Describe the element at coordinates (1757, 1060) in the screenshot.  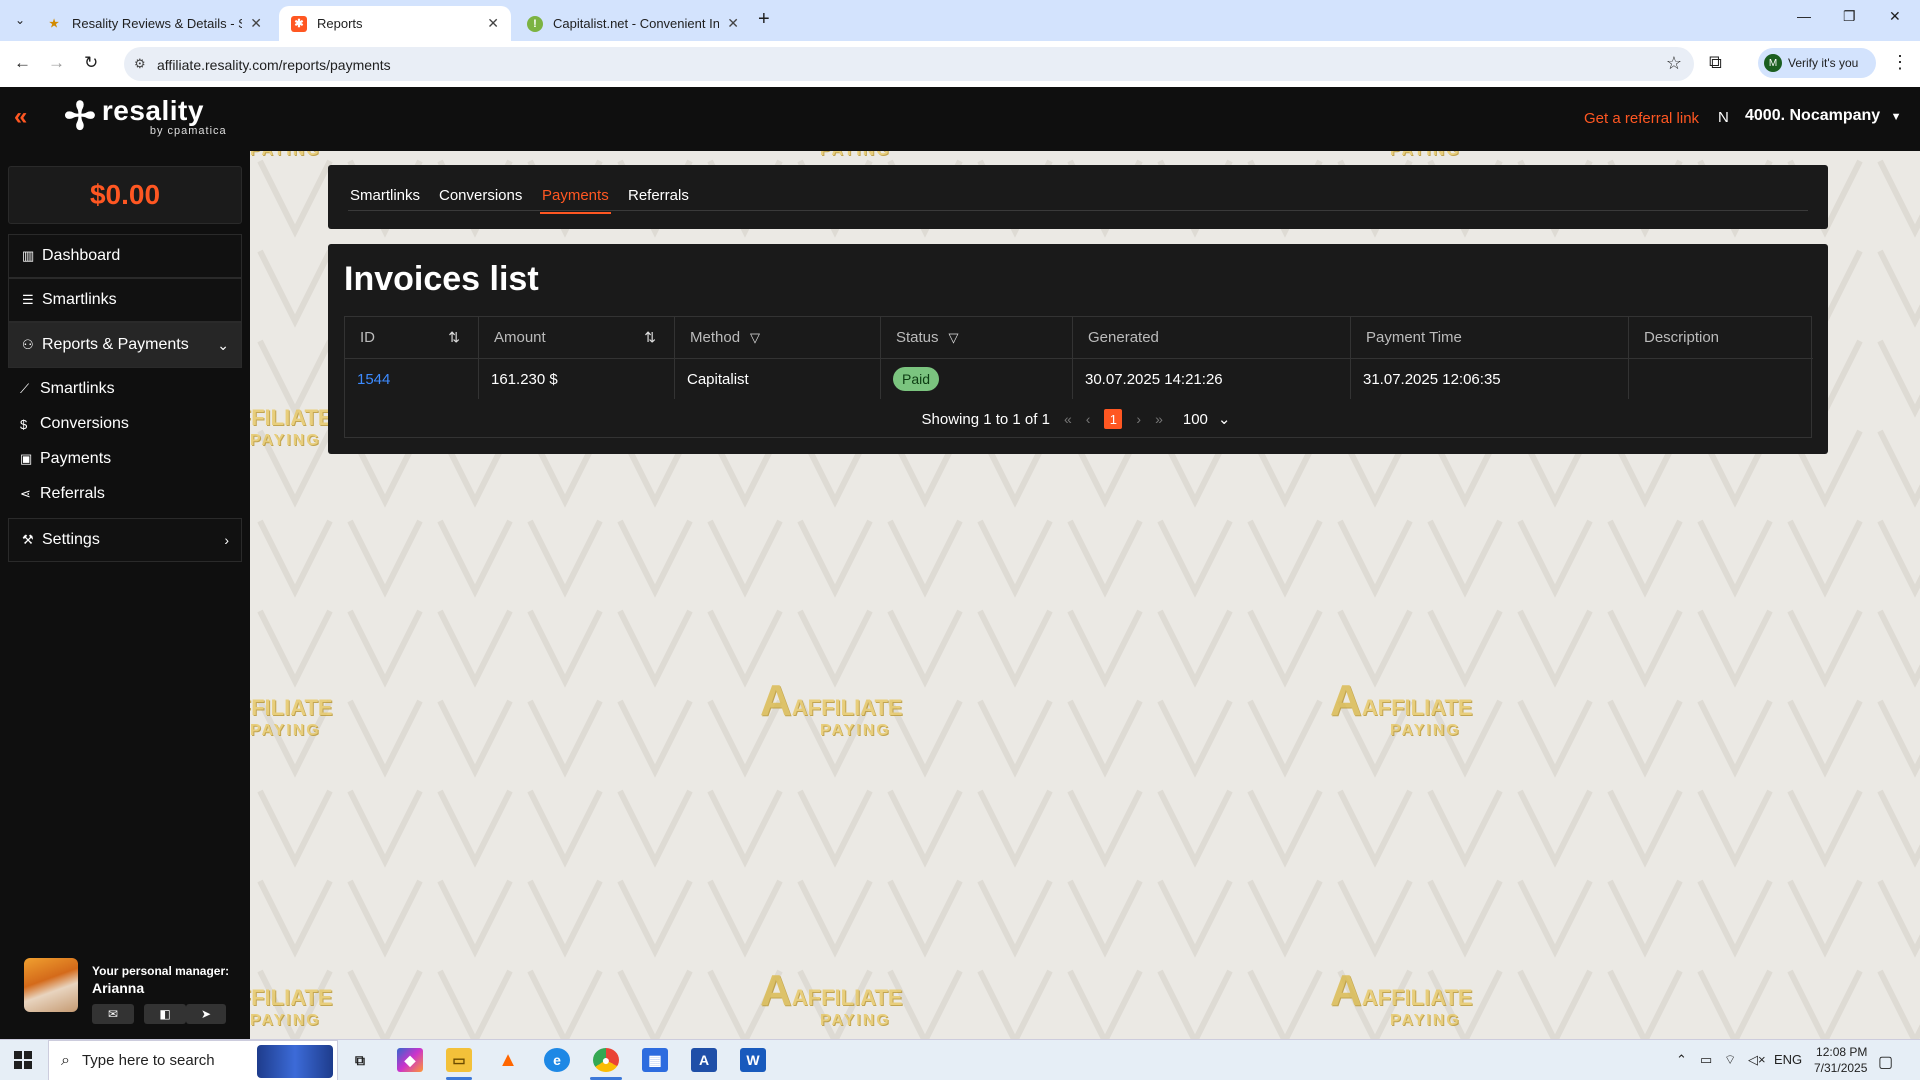
I see `volume-muted-icon: ◁×` at that location.